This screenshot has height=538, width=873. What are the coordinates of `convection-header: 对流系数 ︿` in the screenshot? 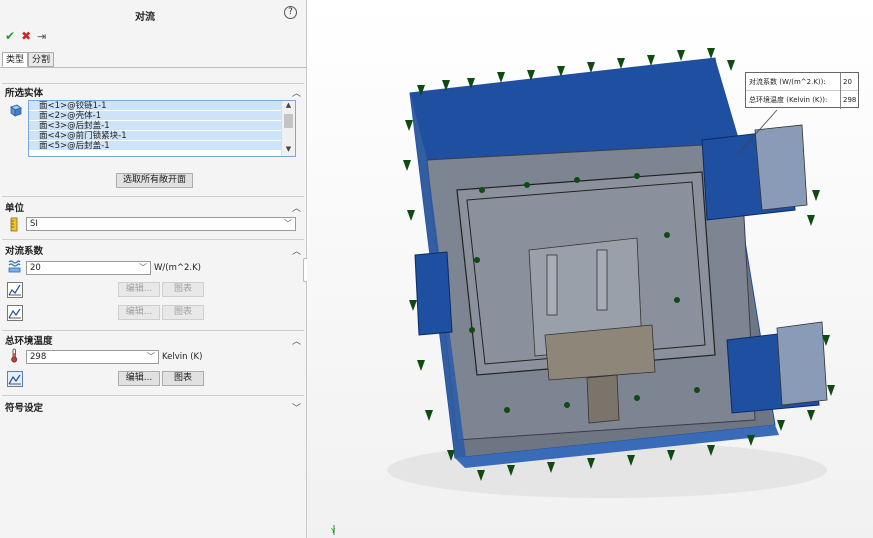 It's located at (153, 250).